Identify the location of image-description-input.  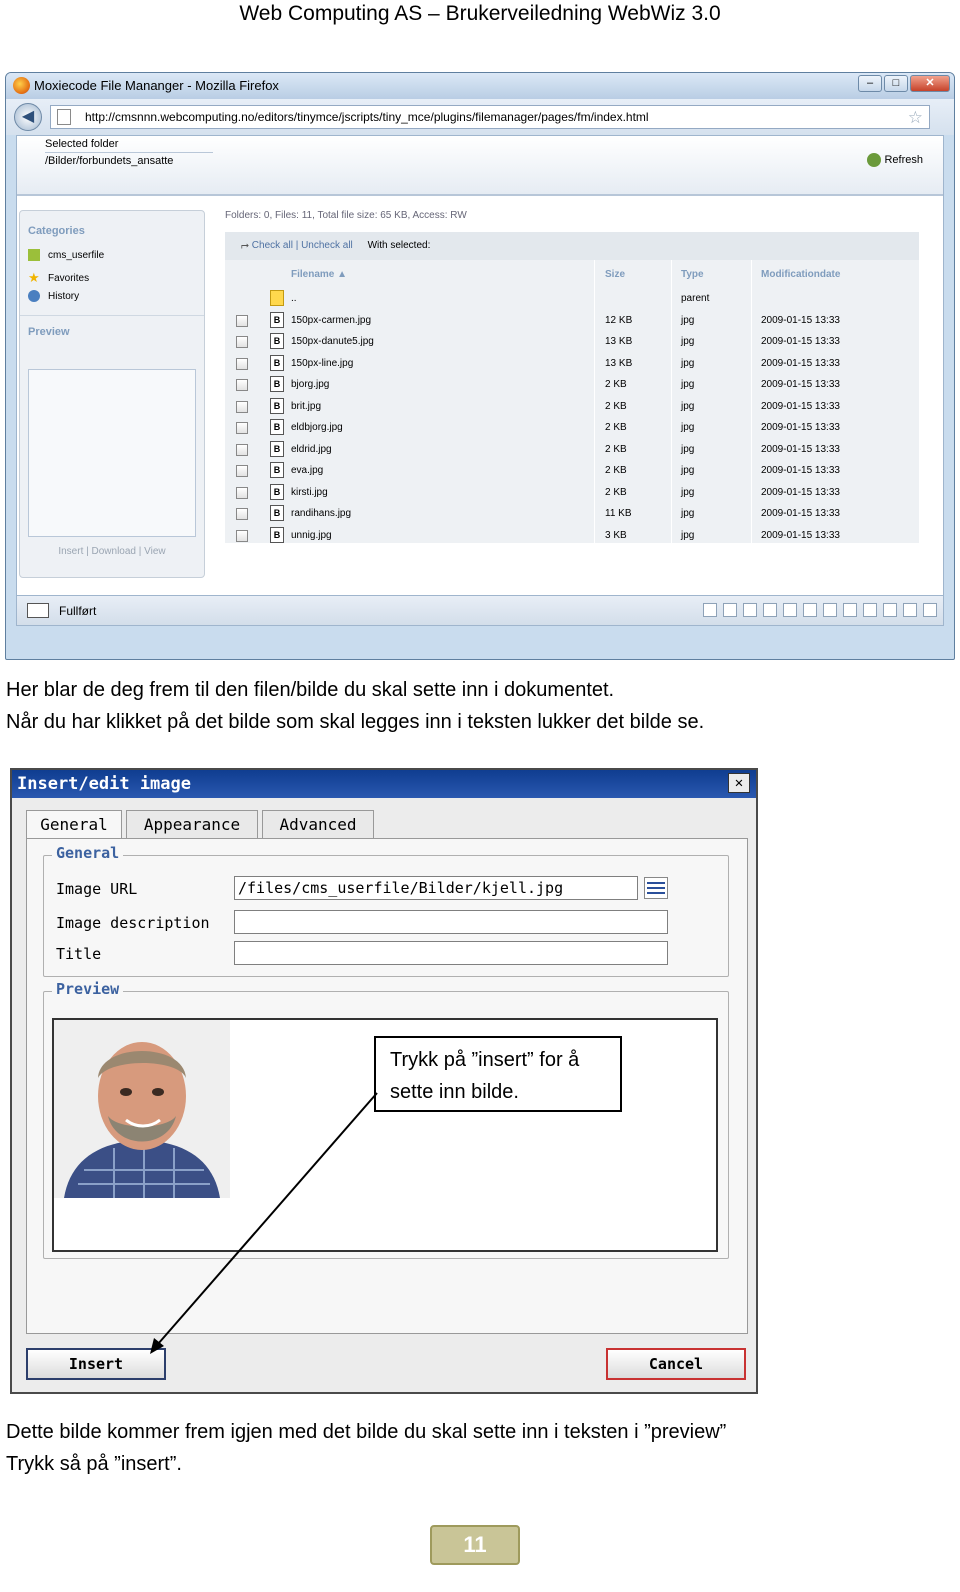
(451, 922).